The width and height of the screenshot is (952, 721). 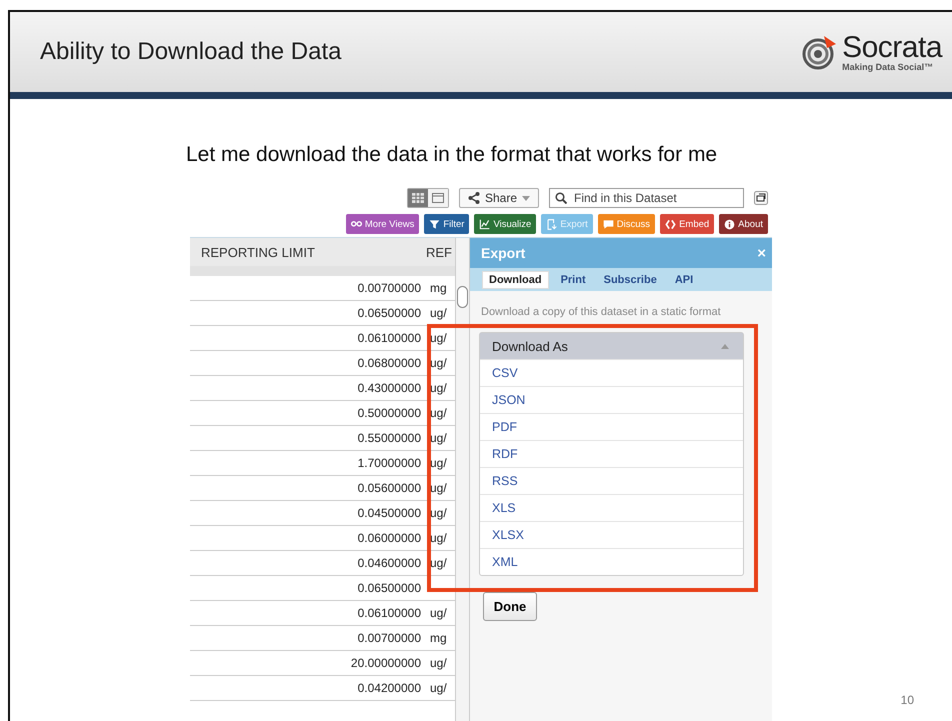 What do you see at coordinates (434, 224) in the screenshot?
I see `filter-icon` at bounding box center [434, 224].